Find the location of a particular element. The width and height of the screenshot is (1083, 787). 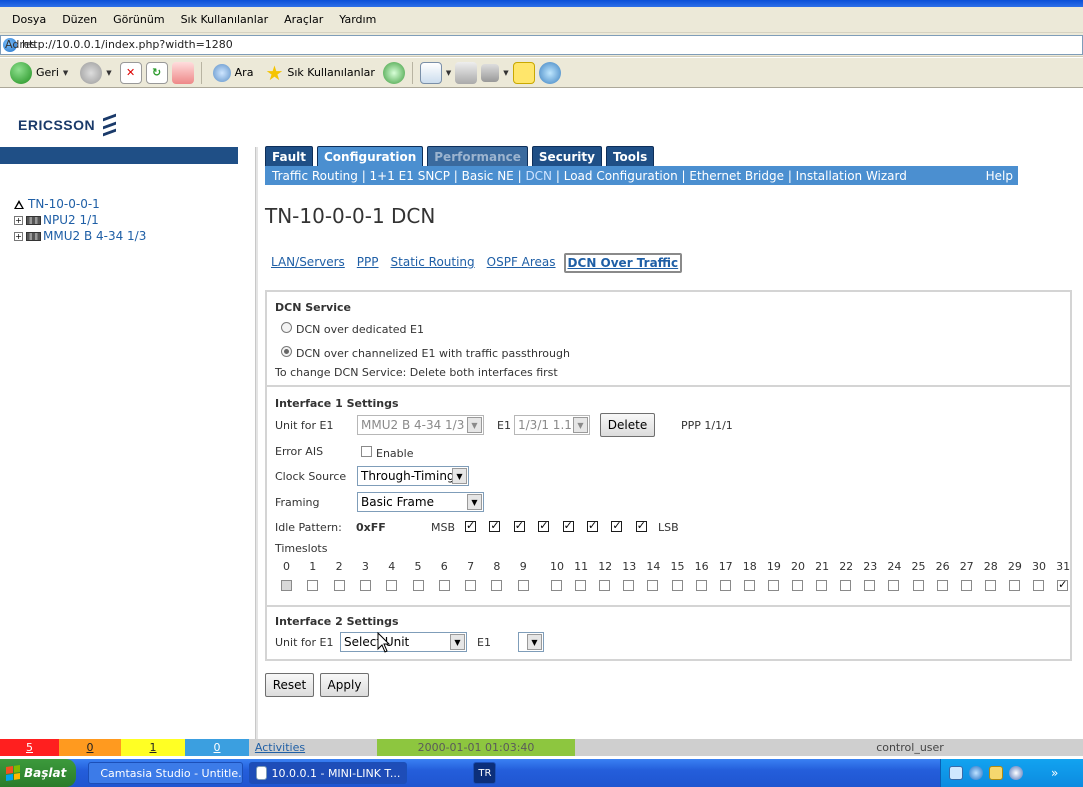

favorites-button: ★ Sık Kullanılanlar is located at coordinates (319, 73).